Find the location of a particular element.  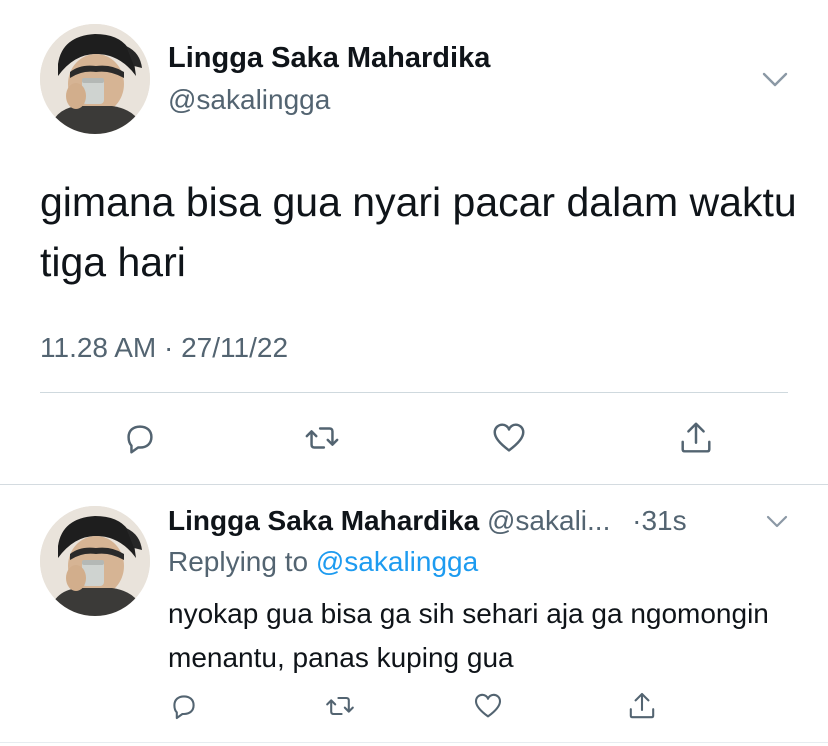

reply-reply-button is located at coordinates (184, 706).